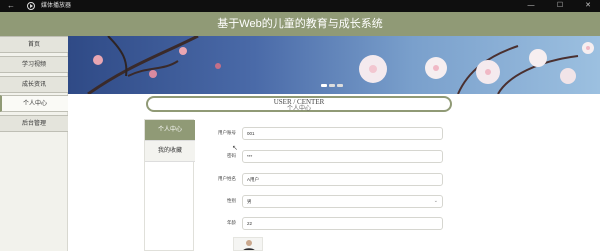  I want to click on minimize-button: —, so click(531, 6).